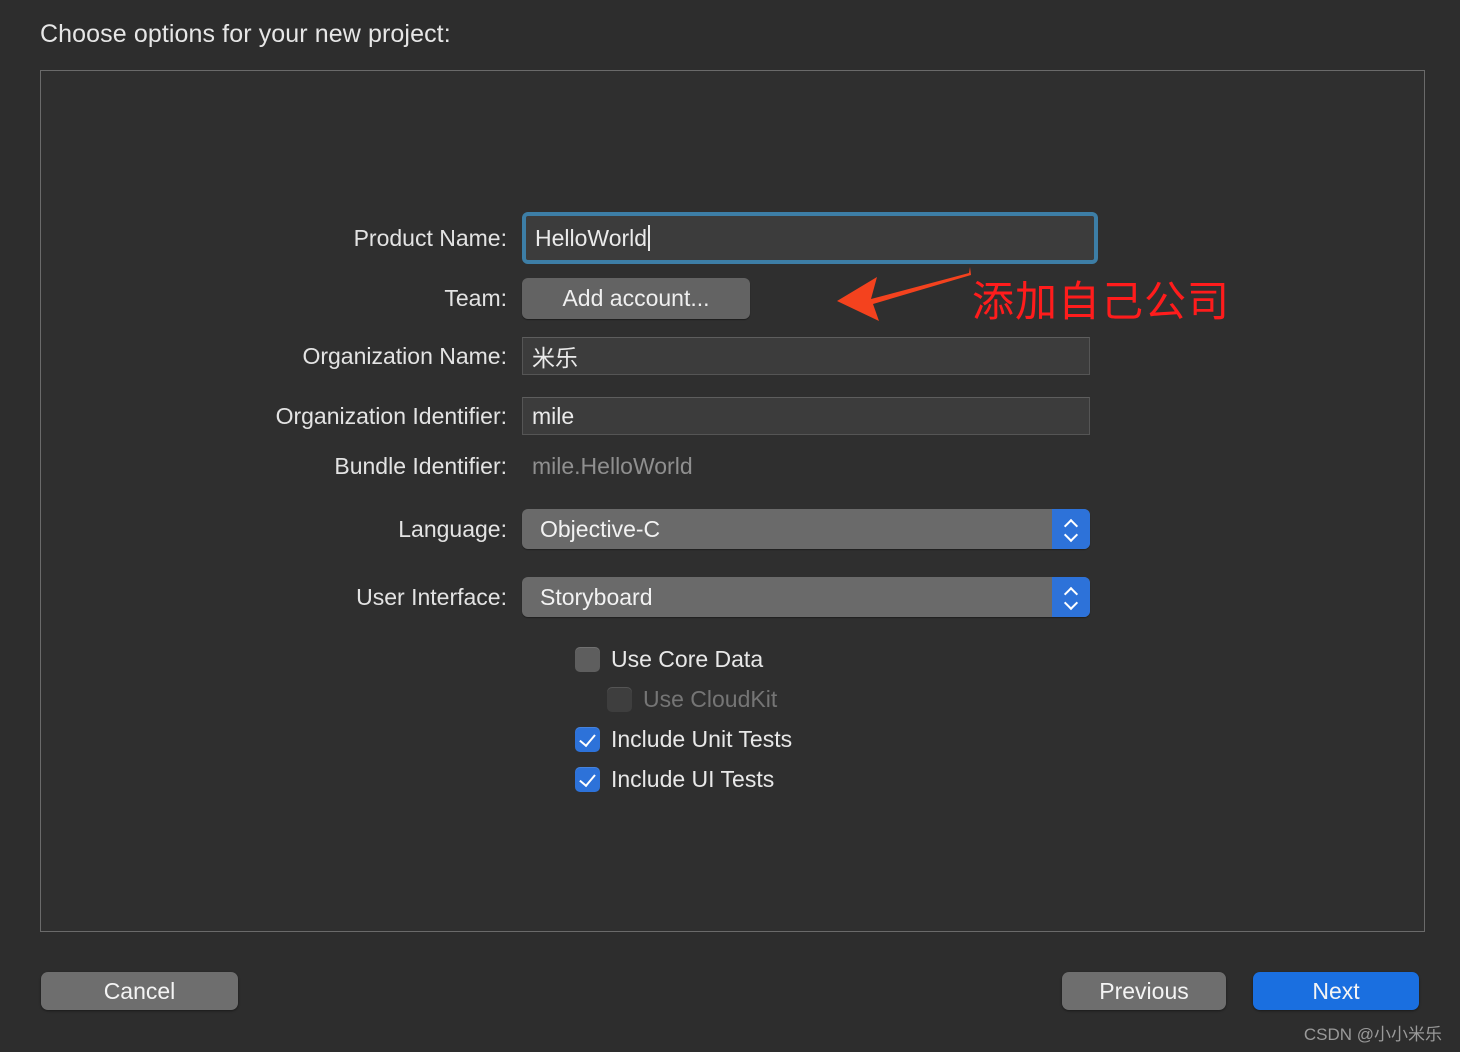  What do you see at coordinates (452, 528) in the screenshot?
I see `language-label: Language:` at bounding box center [452, 528].